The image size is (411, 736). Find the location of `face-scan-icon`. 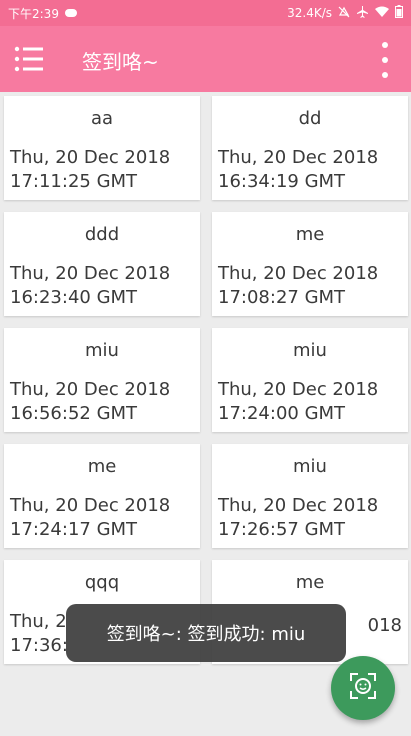

face-scan-icon is located at coordinates (363, 688).